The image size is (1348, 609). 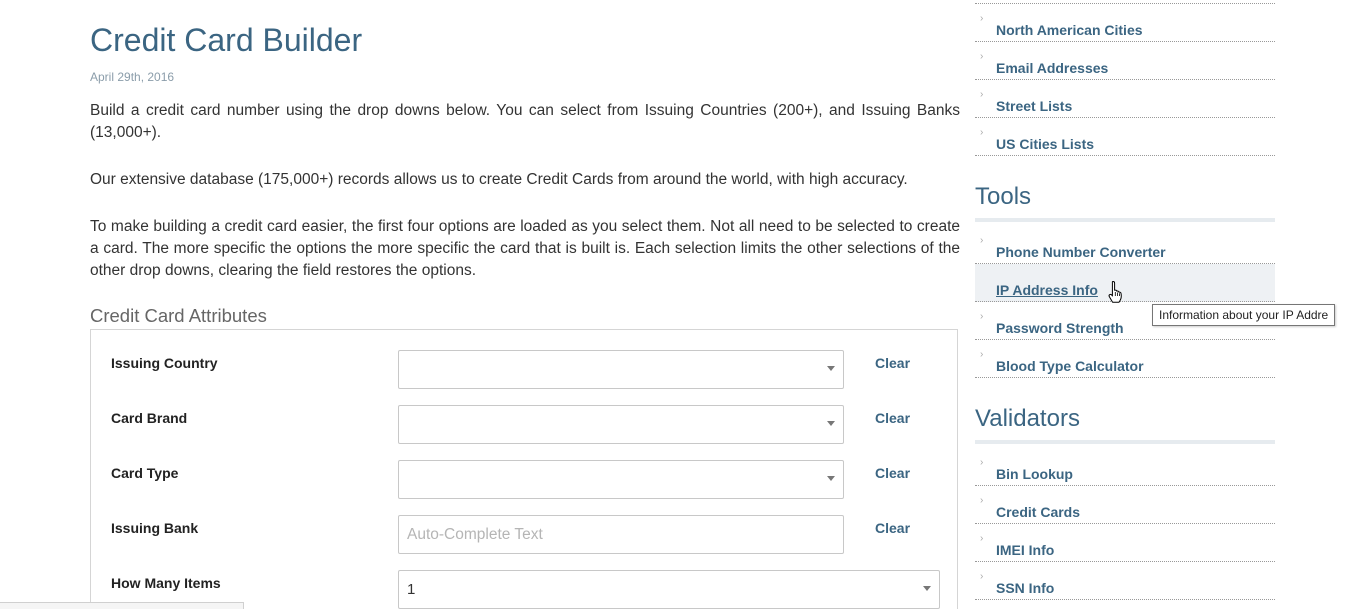 I want to click on card-brand-row: Card Brand Clear, so click(x=526, y=425).